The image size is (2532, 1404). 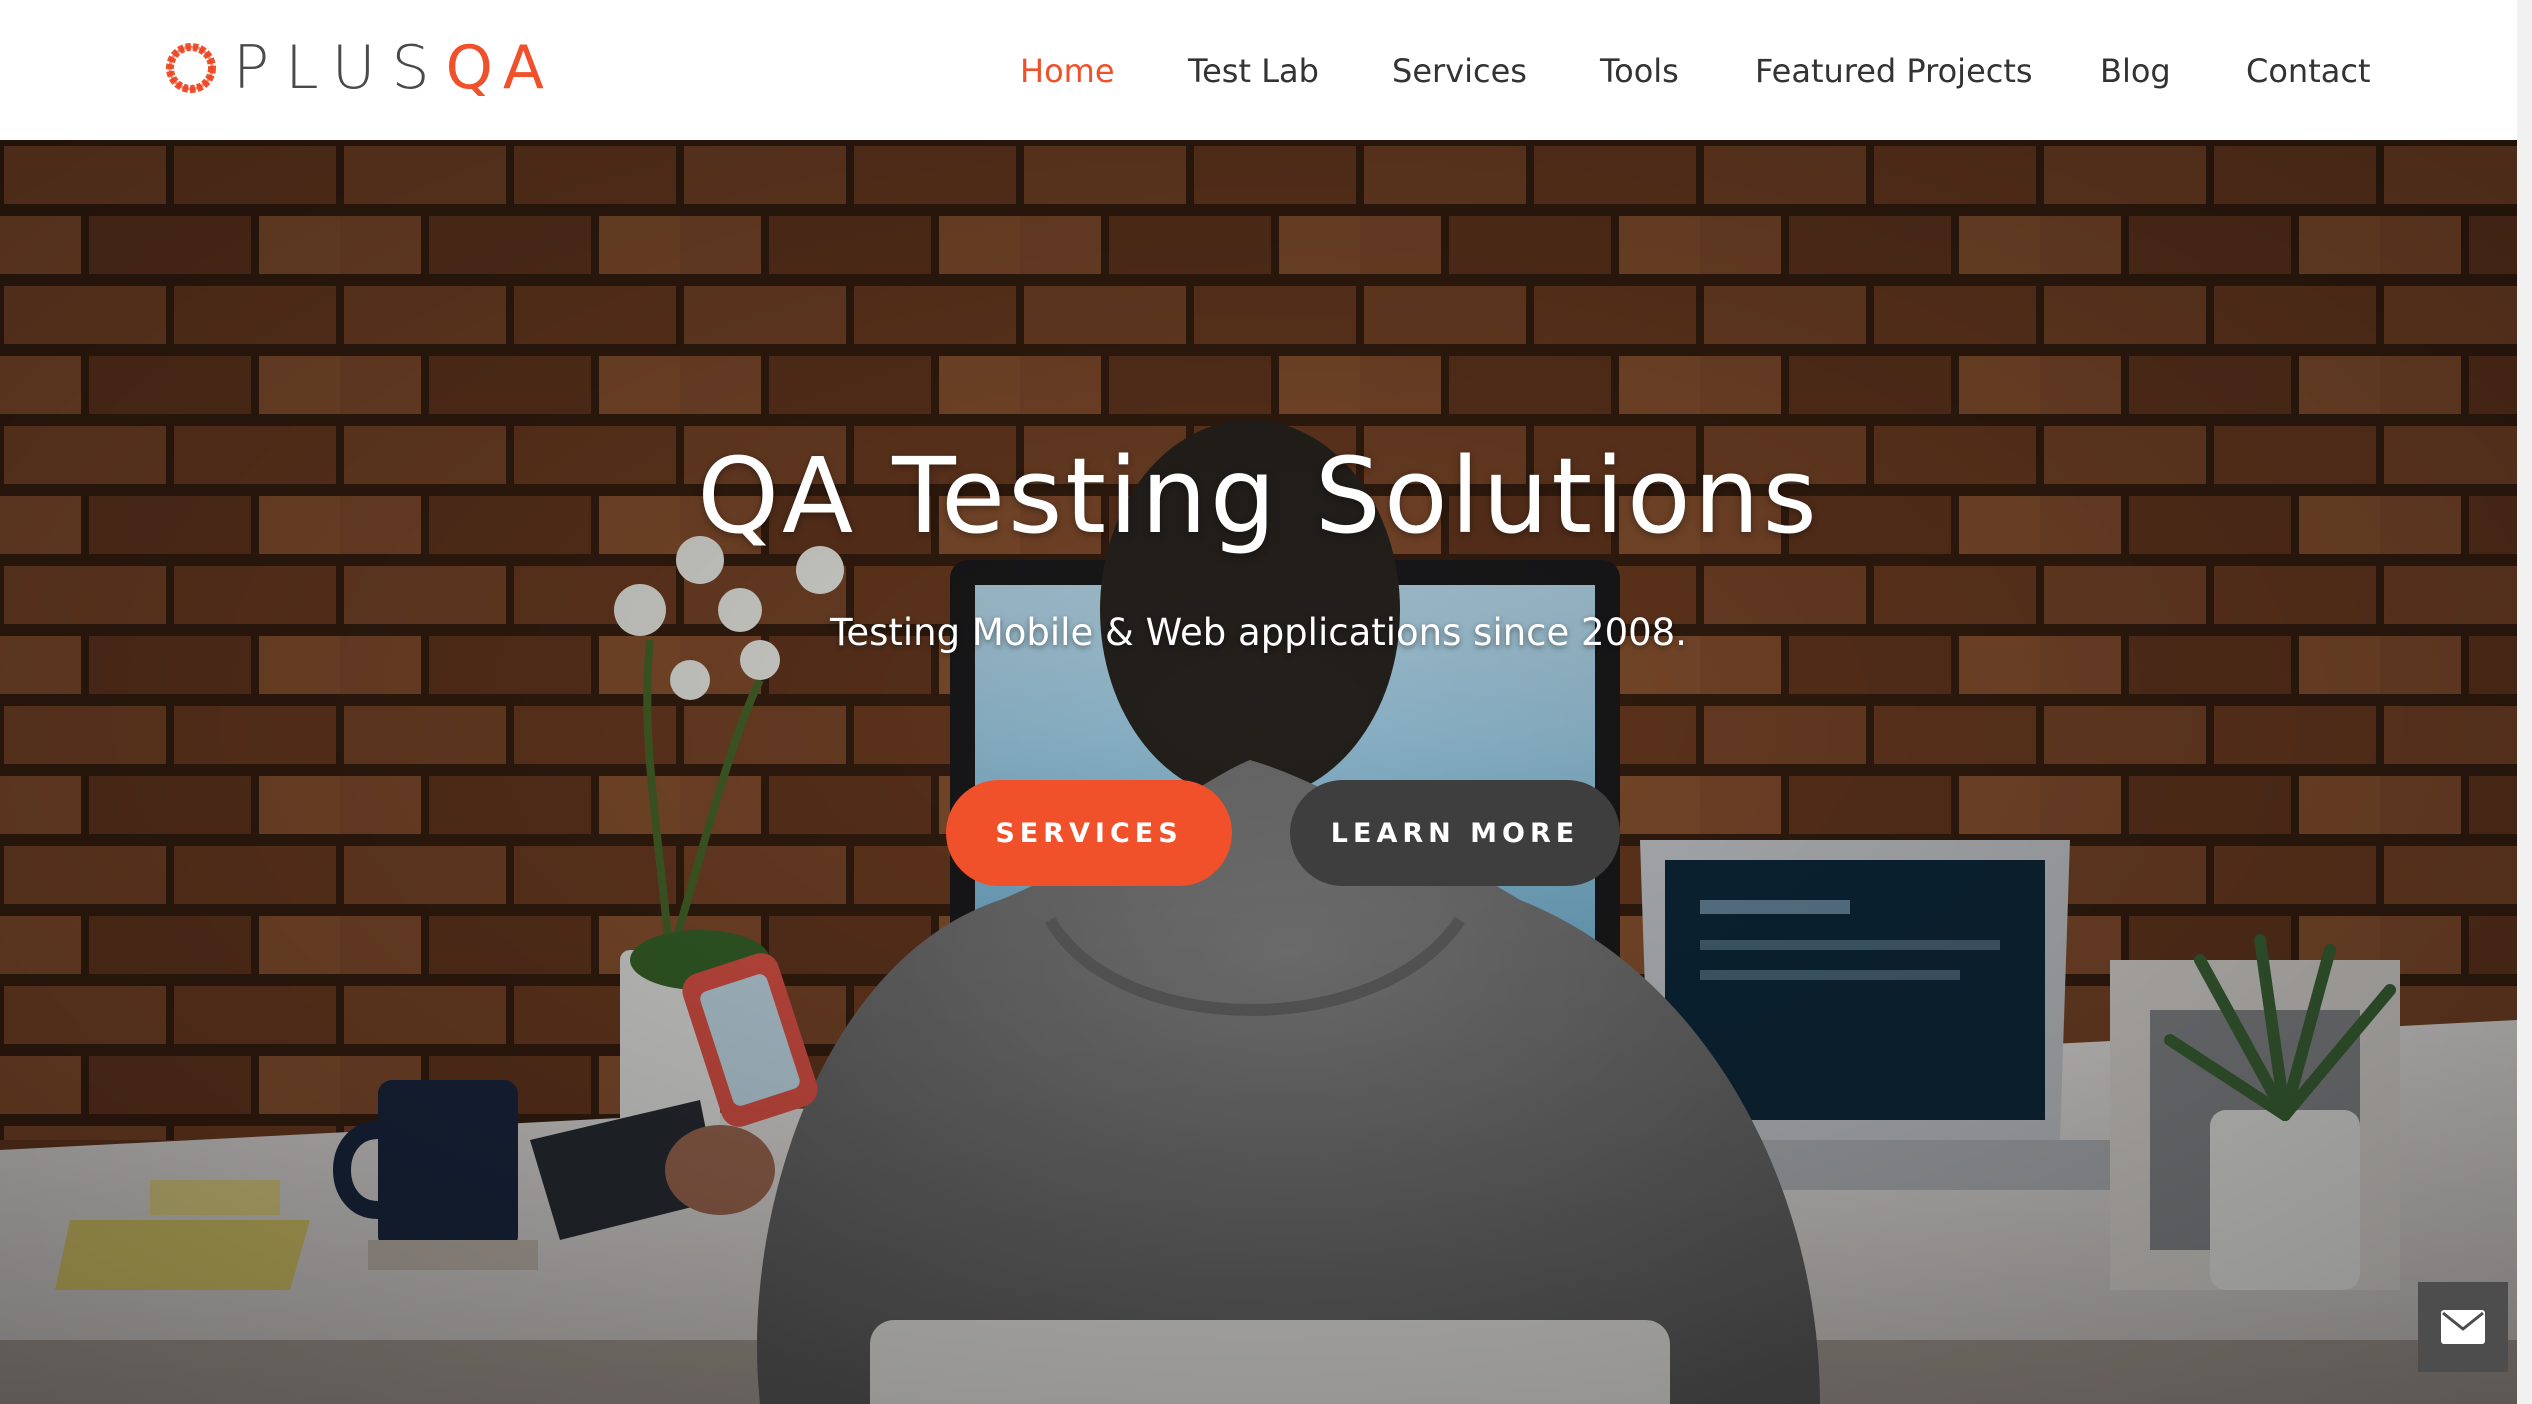 I want to click on plusqa-logo: PLUS QA, so click(x=358, y=68).